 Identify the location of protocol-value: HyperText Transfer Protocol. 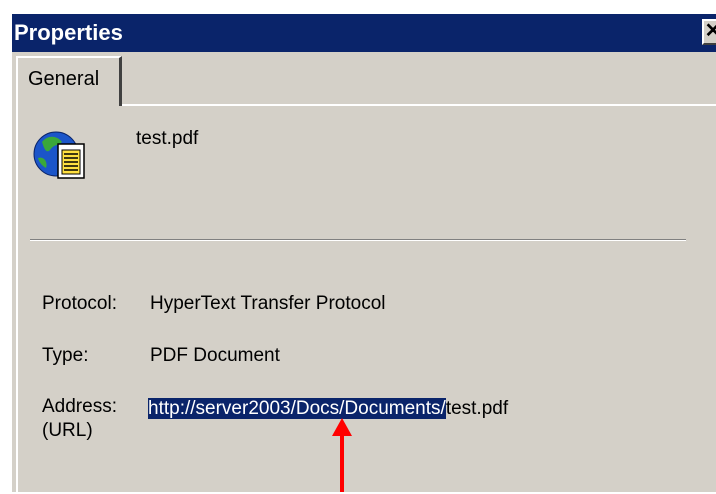
(268, 303).